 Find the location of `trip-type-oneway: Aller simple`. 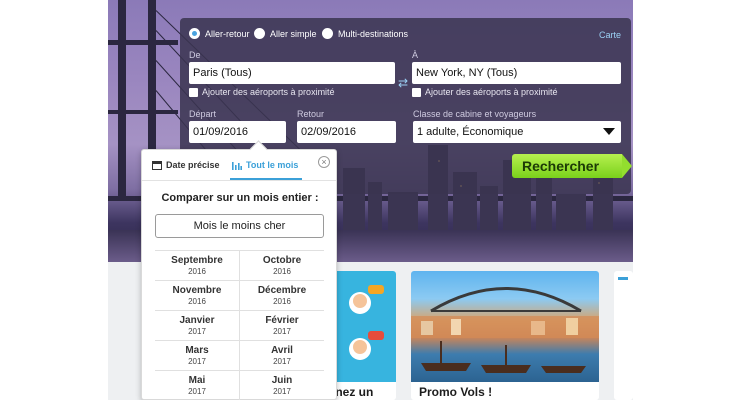

trip-type-oneway: Aller simple is located at coordinates (285, 33).